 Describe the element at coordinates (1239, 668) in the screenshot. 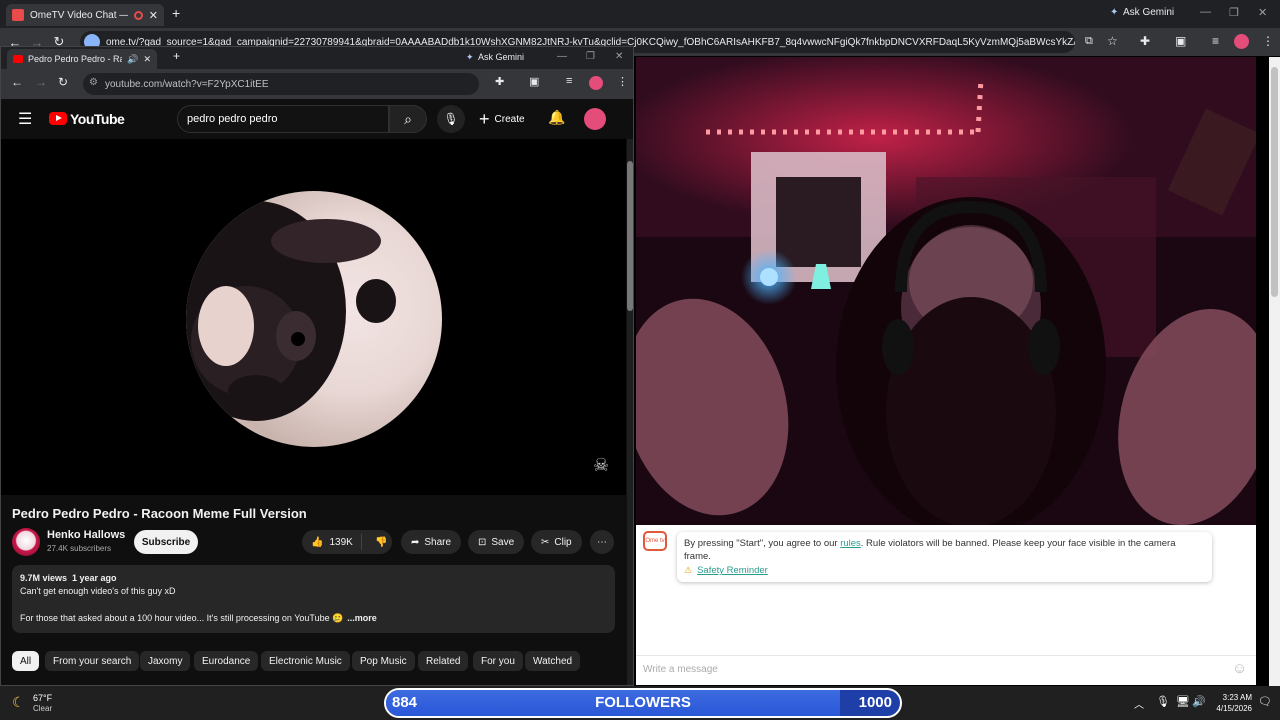

I see `emoji-icon: ☺` at that location.